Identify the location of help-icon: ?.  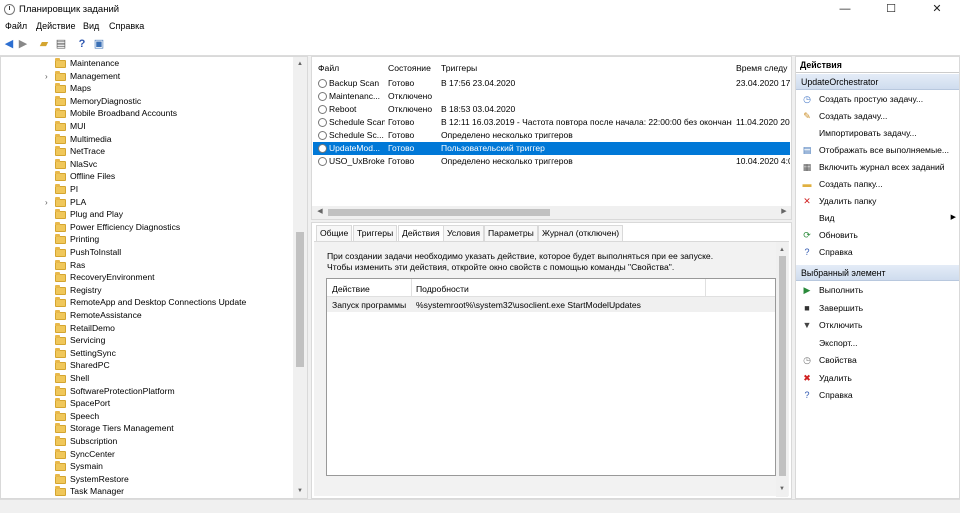
(82, 44).